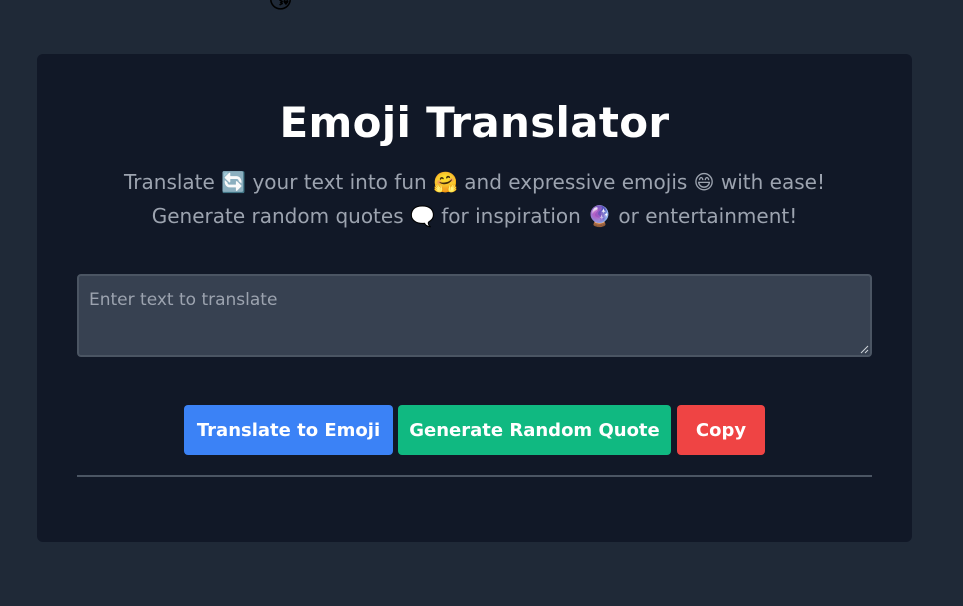 This screenshot has width=963, height=606. What do you see at coordinates (721, 430) in the screenshot?
I see `copy-button: Copy` at bounding box center [721, 430].